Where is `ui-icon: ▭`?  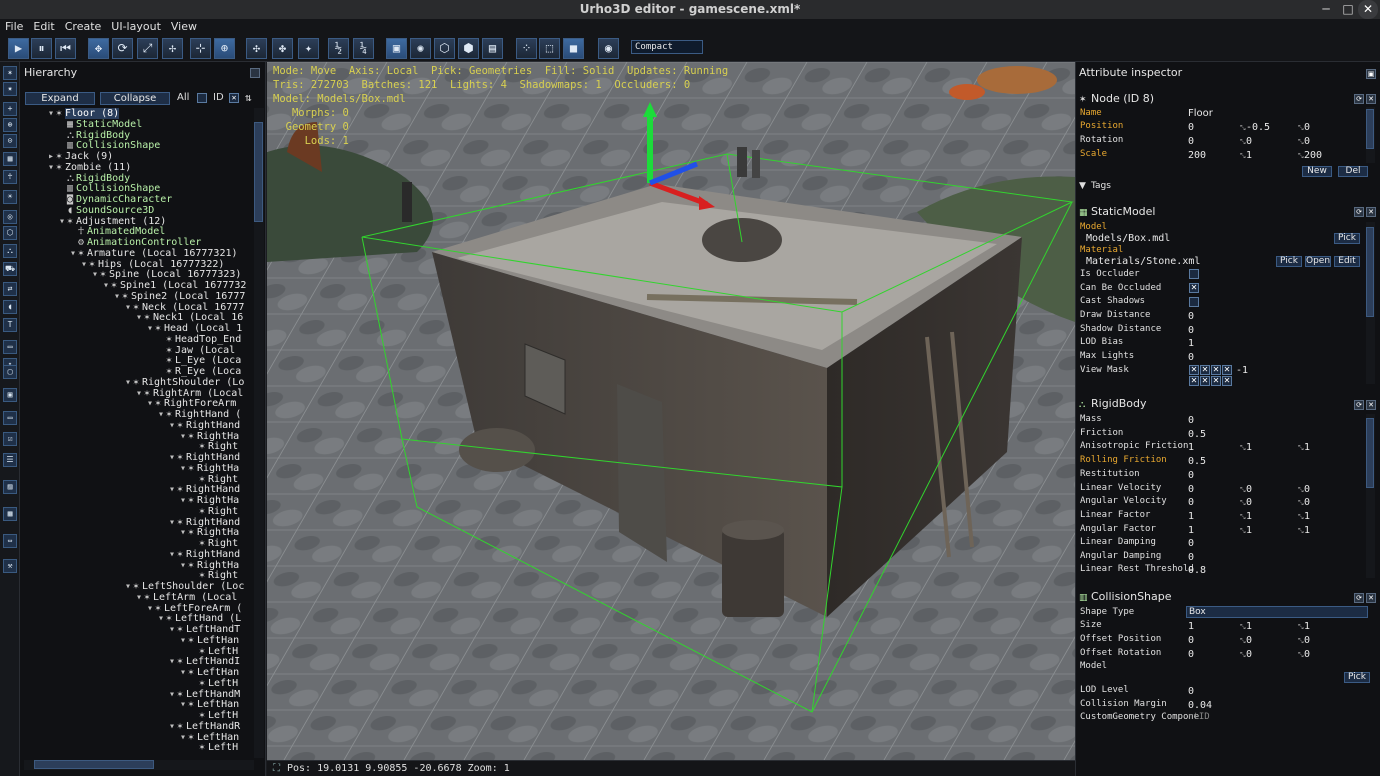 ui-icon: ▭ is located at coordinates (10, 347).